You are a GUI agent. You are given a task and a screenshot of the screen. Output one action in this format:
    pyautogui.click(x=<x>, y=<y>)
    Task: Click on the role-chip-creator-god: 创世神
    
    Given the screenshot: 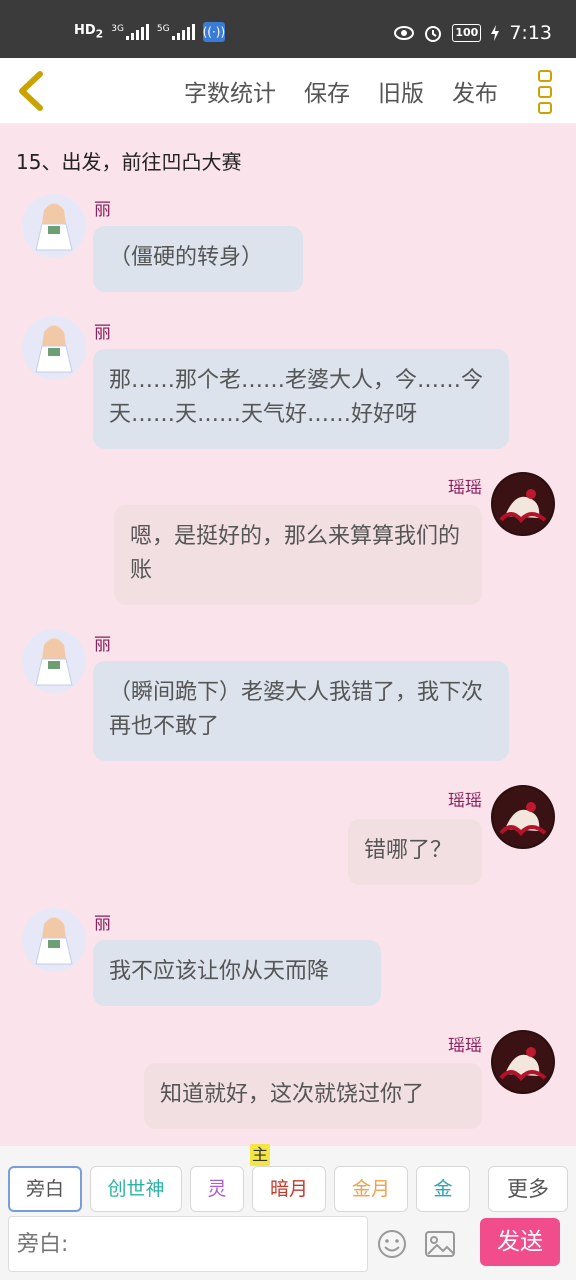 What is the action you would take?
    pyautogui.click(x=136, y=1189)
    